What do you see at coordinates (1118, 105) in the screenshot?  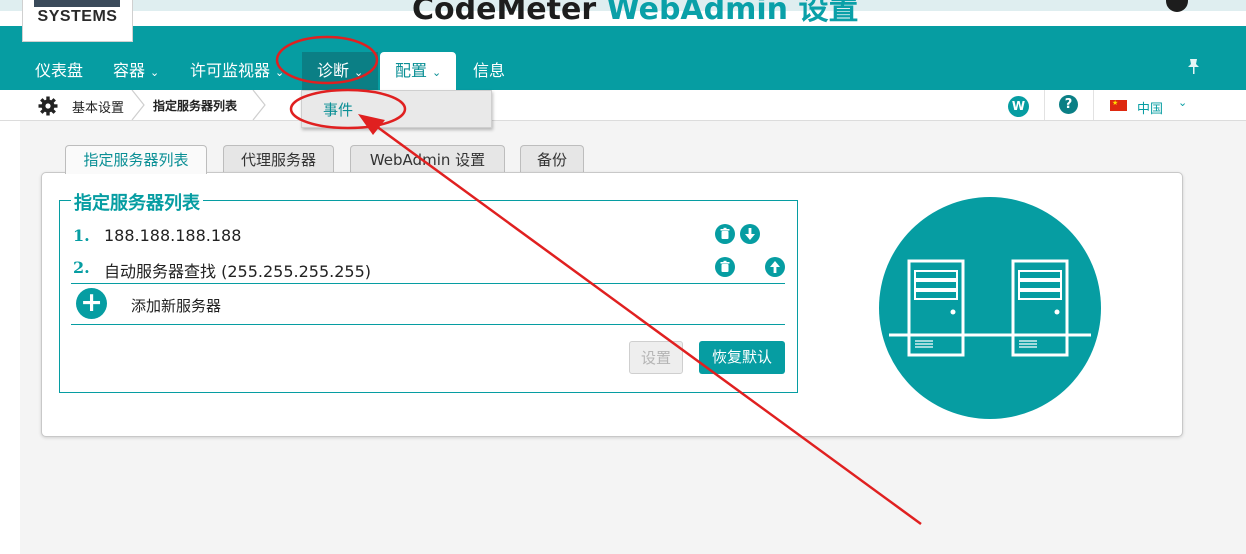 I see `china-flag-icon: ★` at bounding box center [1118, 105].